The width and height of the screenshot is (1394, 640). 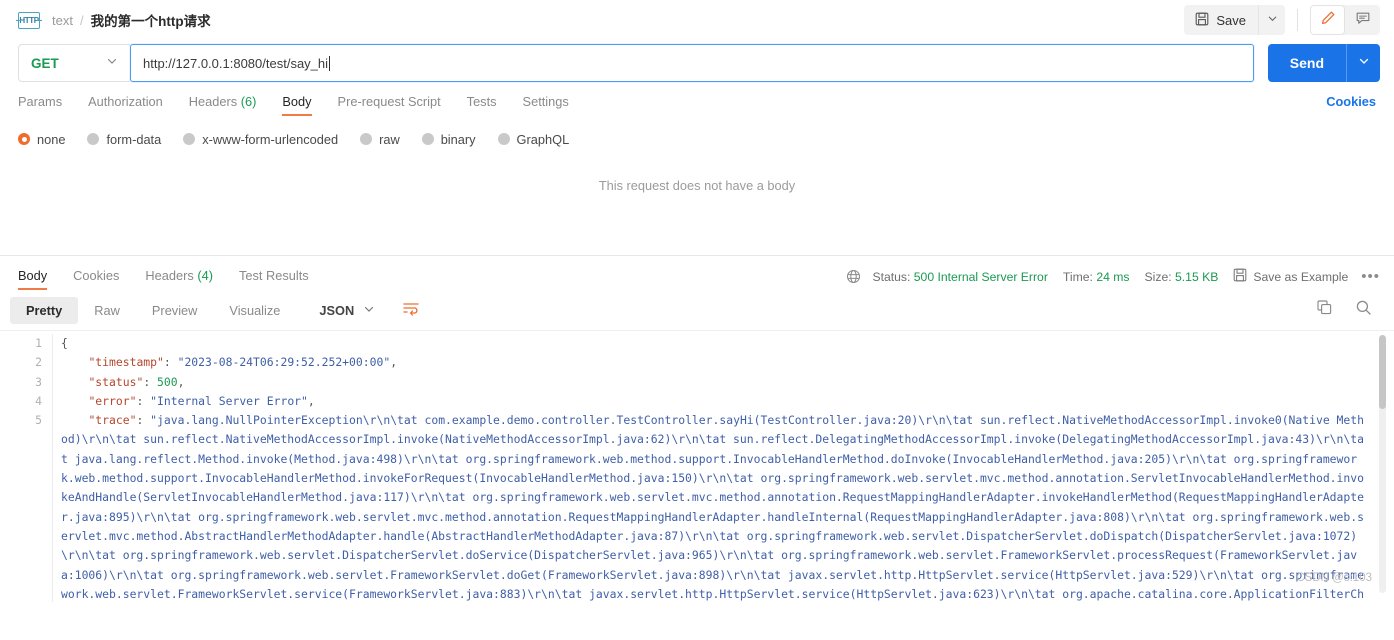 What do you see at coordinates (167, 381) in the screenshot?
I see `json-value: 500` at bounding box center [167, 381].